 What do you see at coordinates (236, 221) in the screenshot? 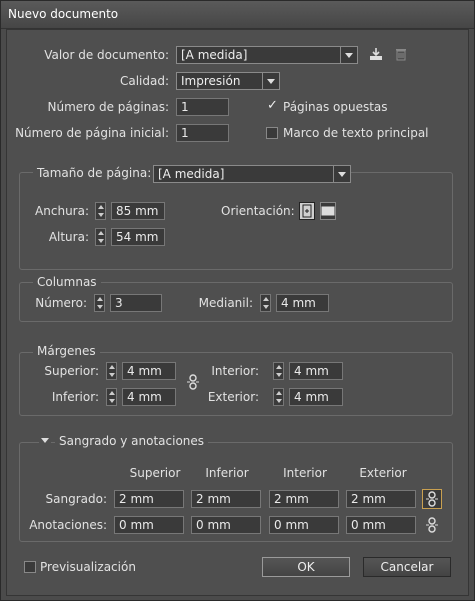
I see `page-size-group` at bounding box center [236, 221].